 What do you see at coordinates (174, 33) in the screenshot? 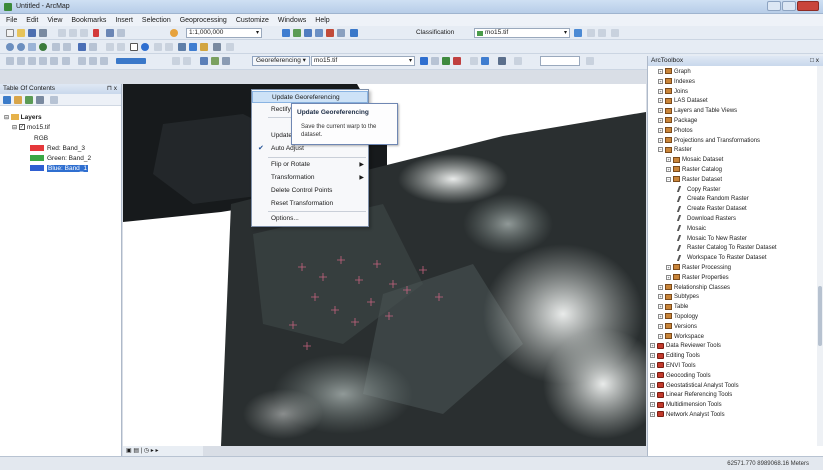
I see `add-data-icon` at bounding box center [174, 33].